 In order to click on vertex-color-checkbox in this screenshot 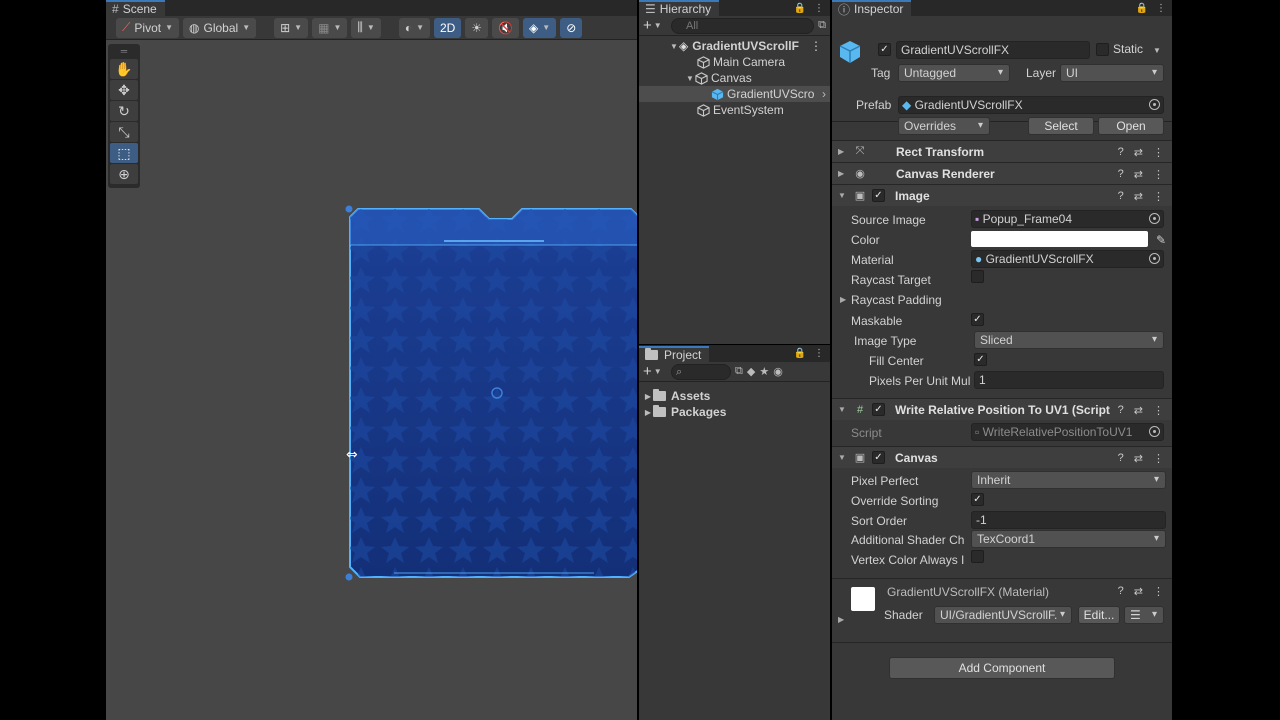, I will do `click(977, 556)`.